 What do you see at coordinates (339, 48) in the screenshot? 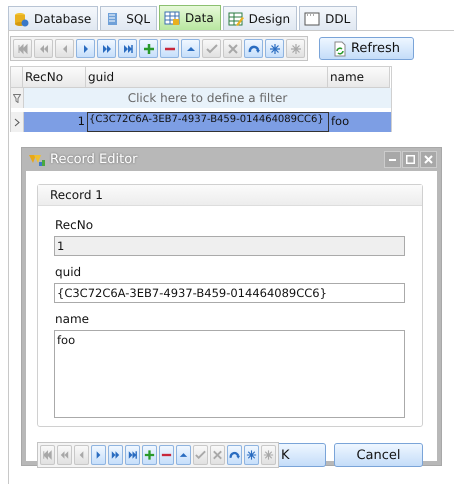
I see `document-refresh-icon` at bounding box center [339, 48].